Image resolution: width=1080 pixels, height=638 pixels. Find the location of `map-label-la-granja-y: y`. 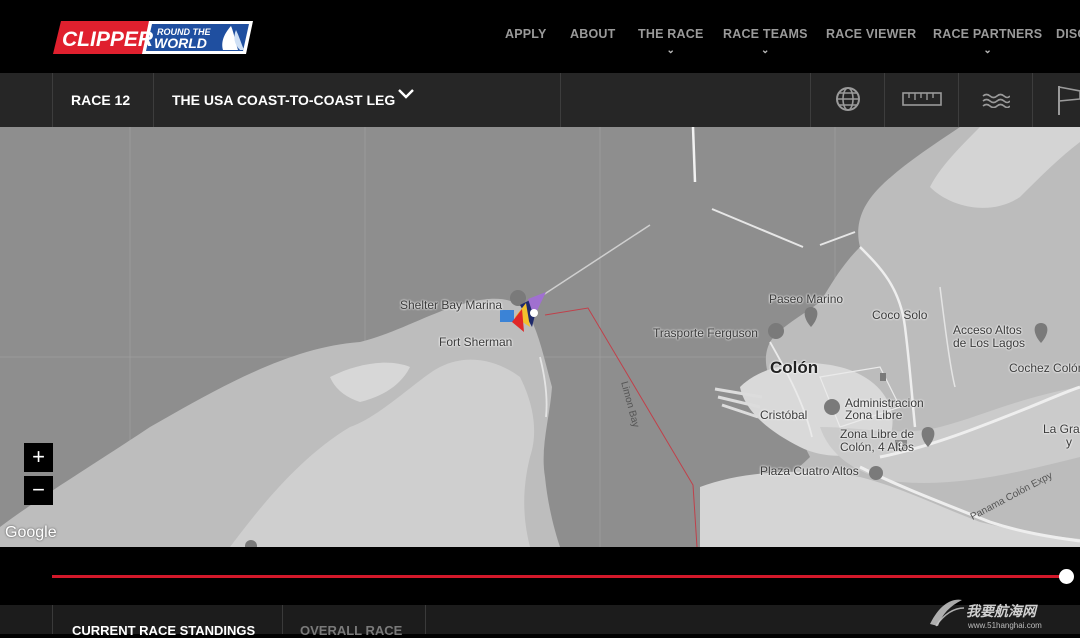

map-label-la-granja-y: y is located at coordinates (1069, 442).